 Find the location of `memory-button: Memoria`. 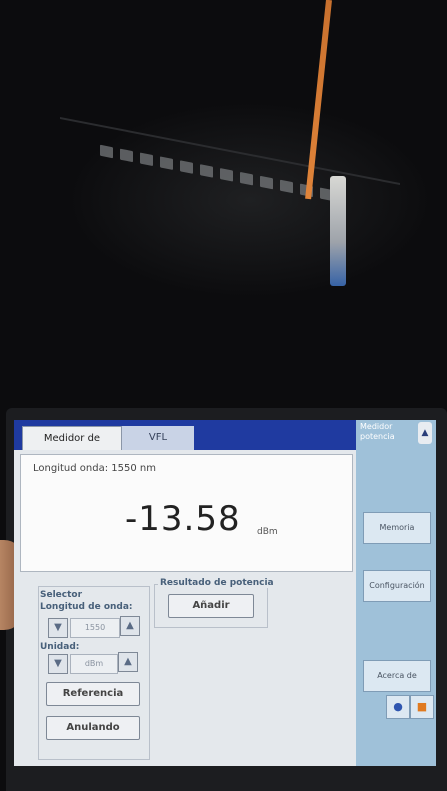

memory-button: Memoria is located at coordinates (397, 528).